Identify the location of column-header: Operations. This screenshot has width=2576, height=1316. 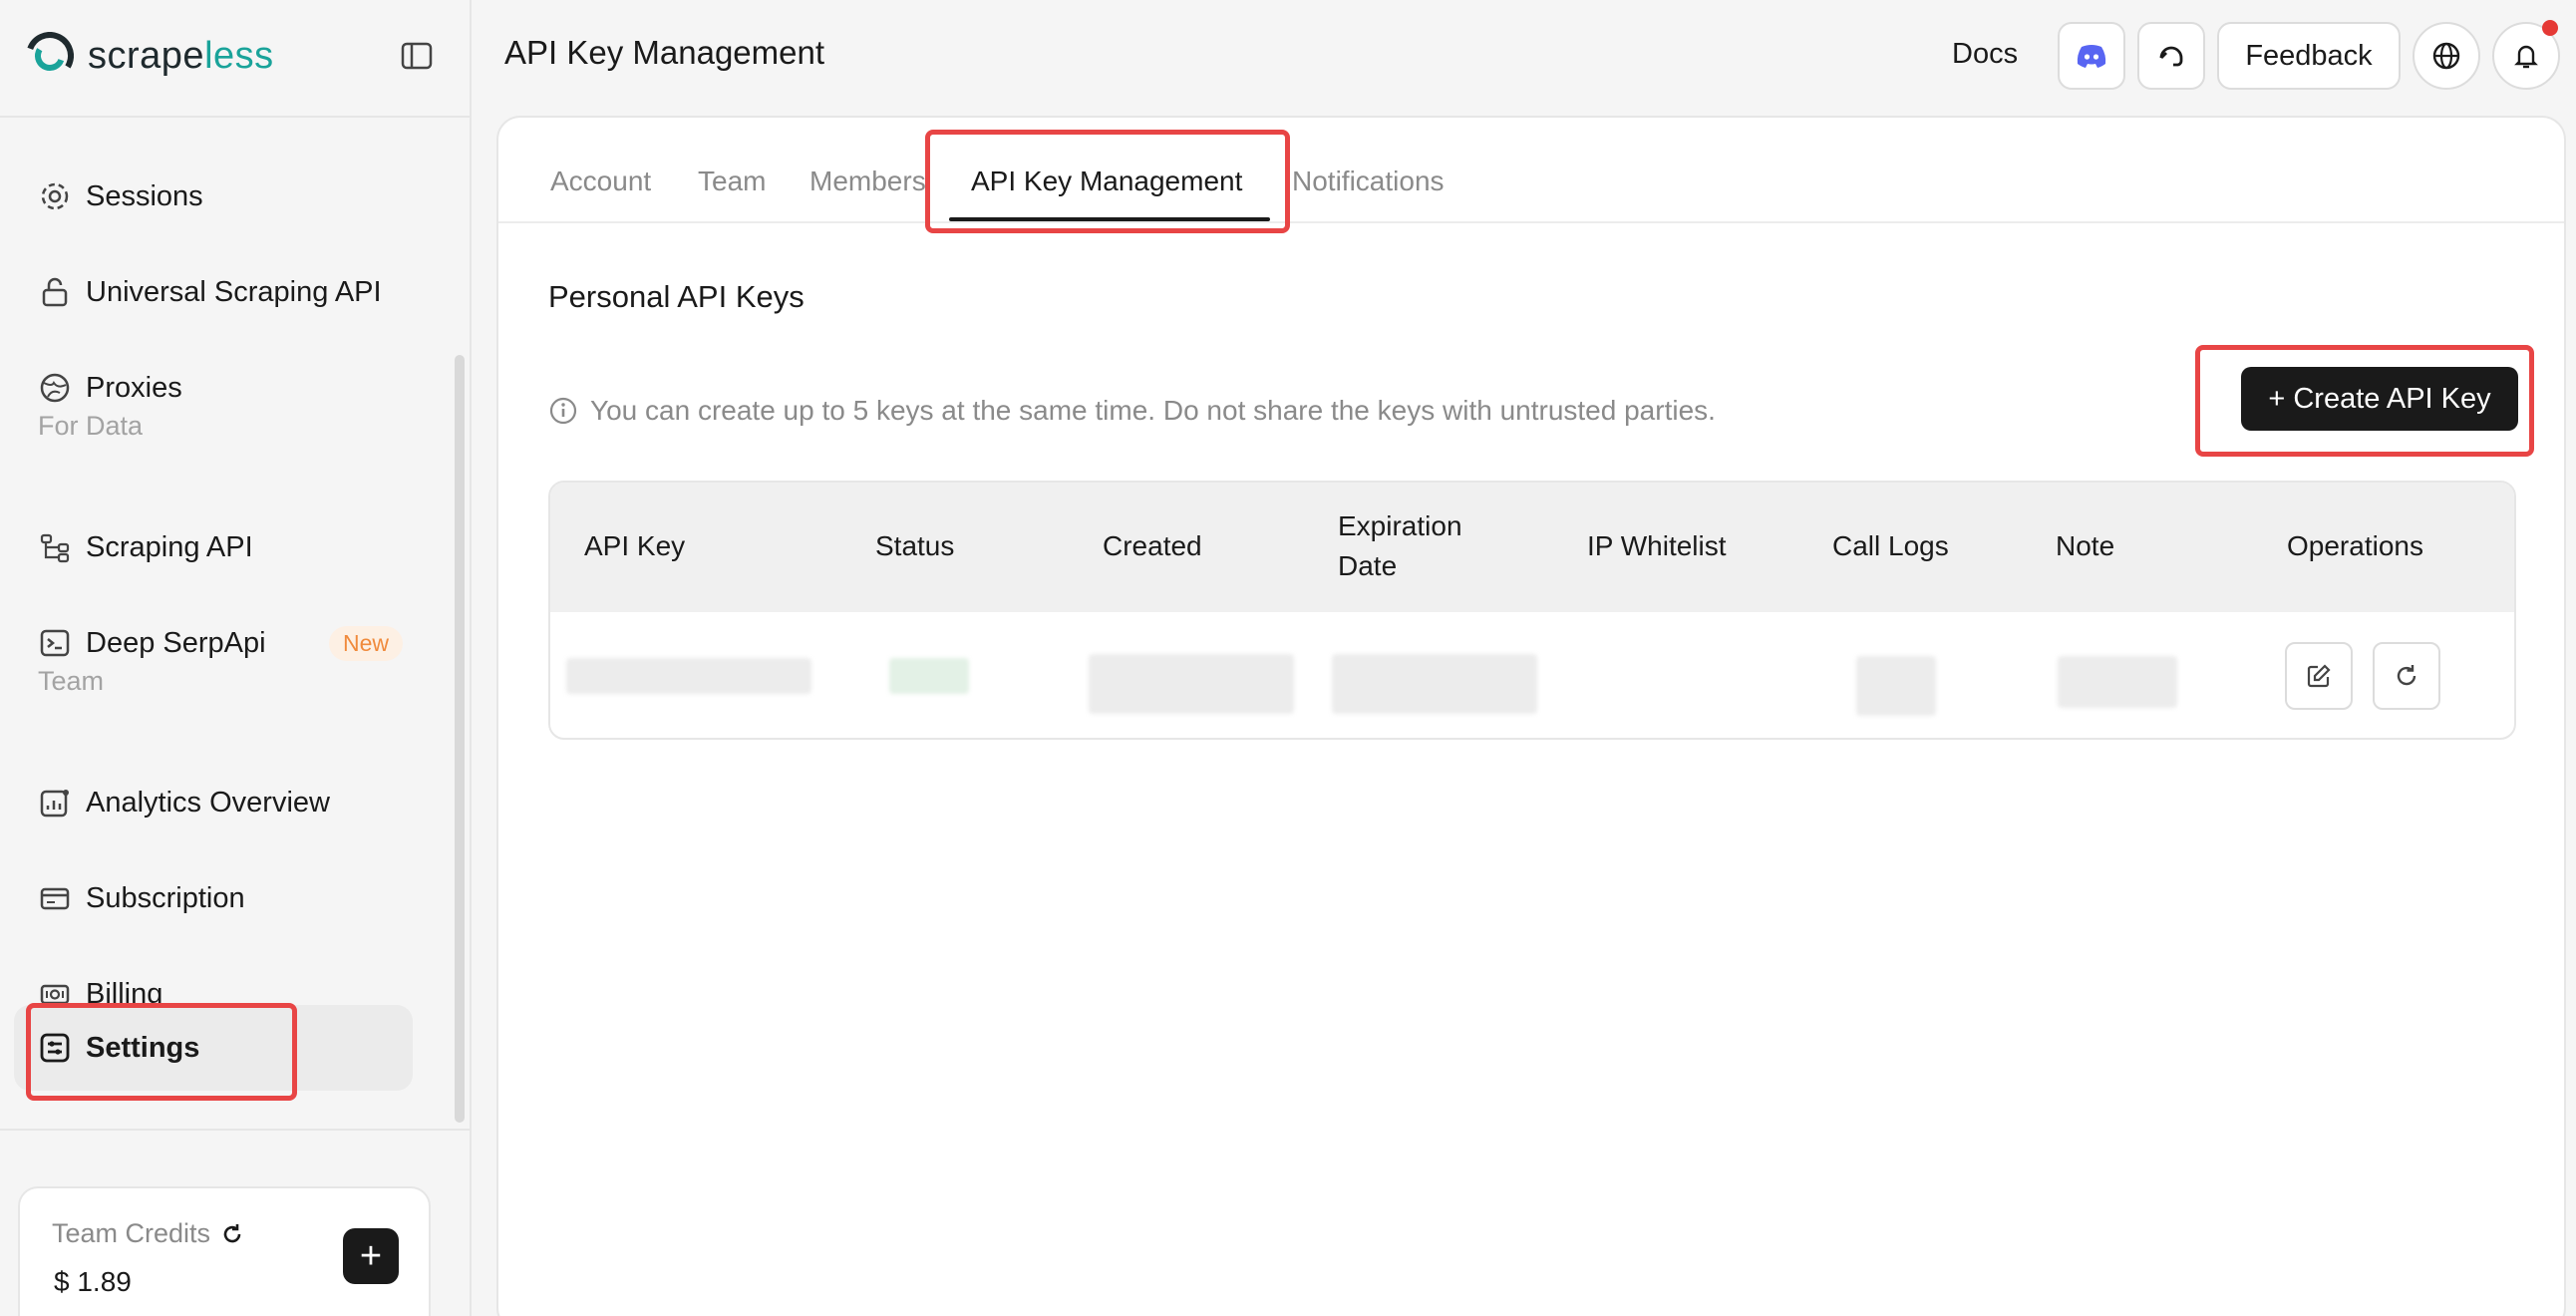
(2355, 545).